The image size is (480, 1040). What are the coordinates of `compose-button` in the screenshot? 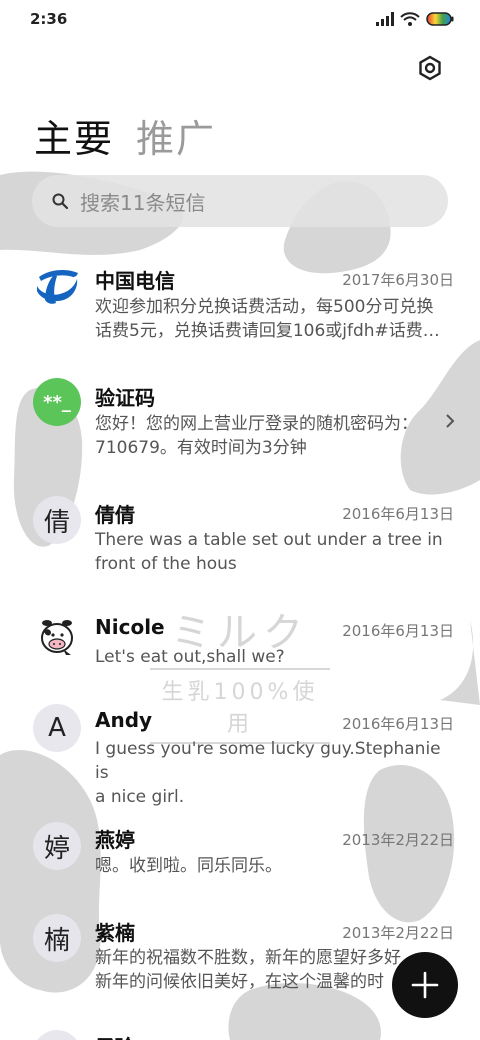 It's located at (425, 985).